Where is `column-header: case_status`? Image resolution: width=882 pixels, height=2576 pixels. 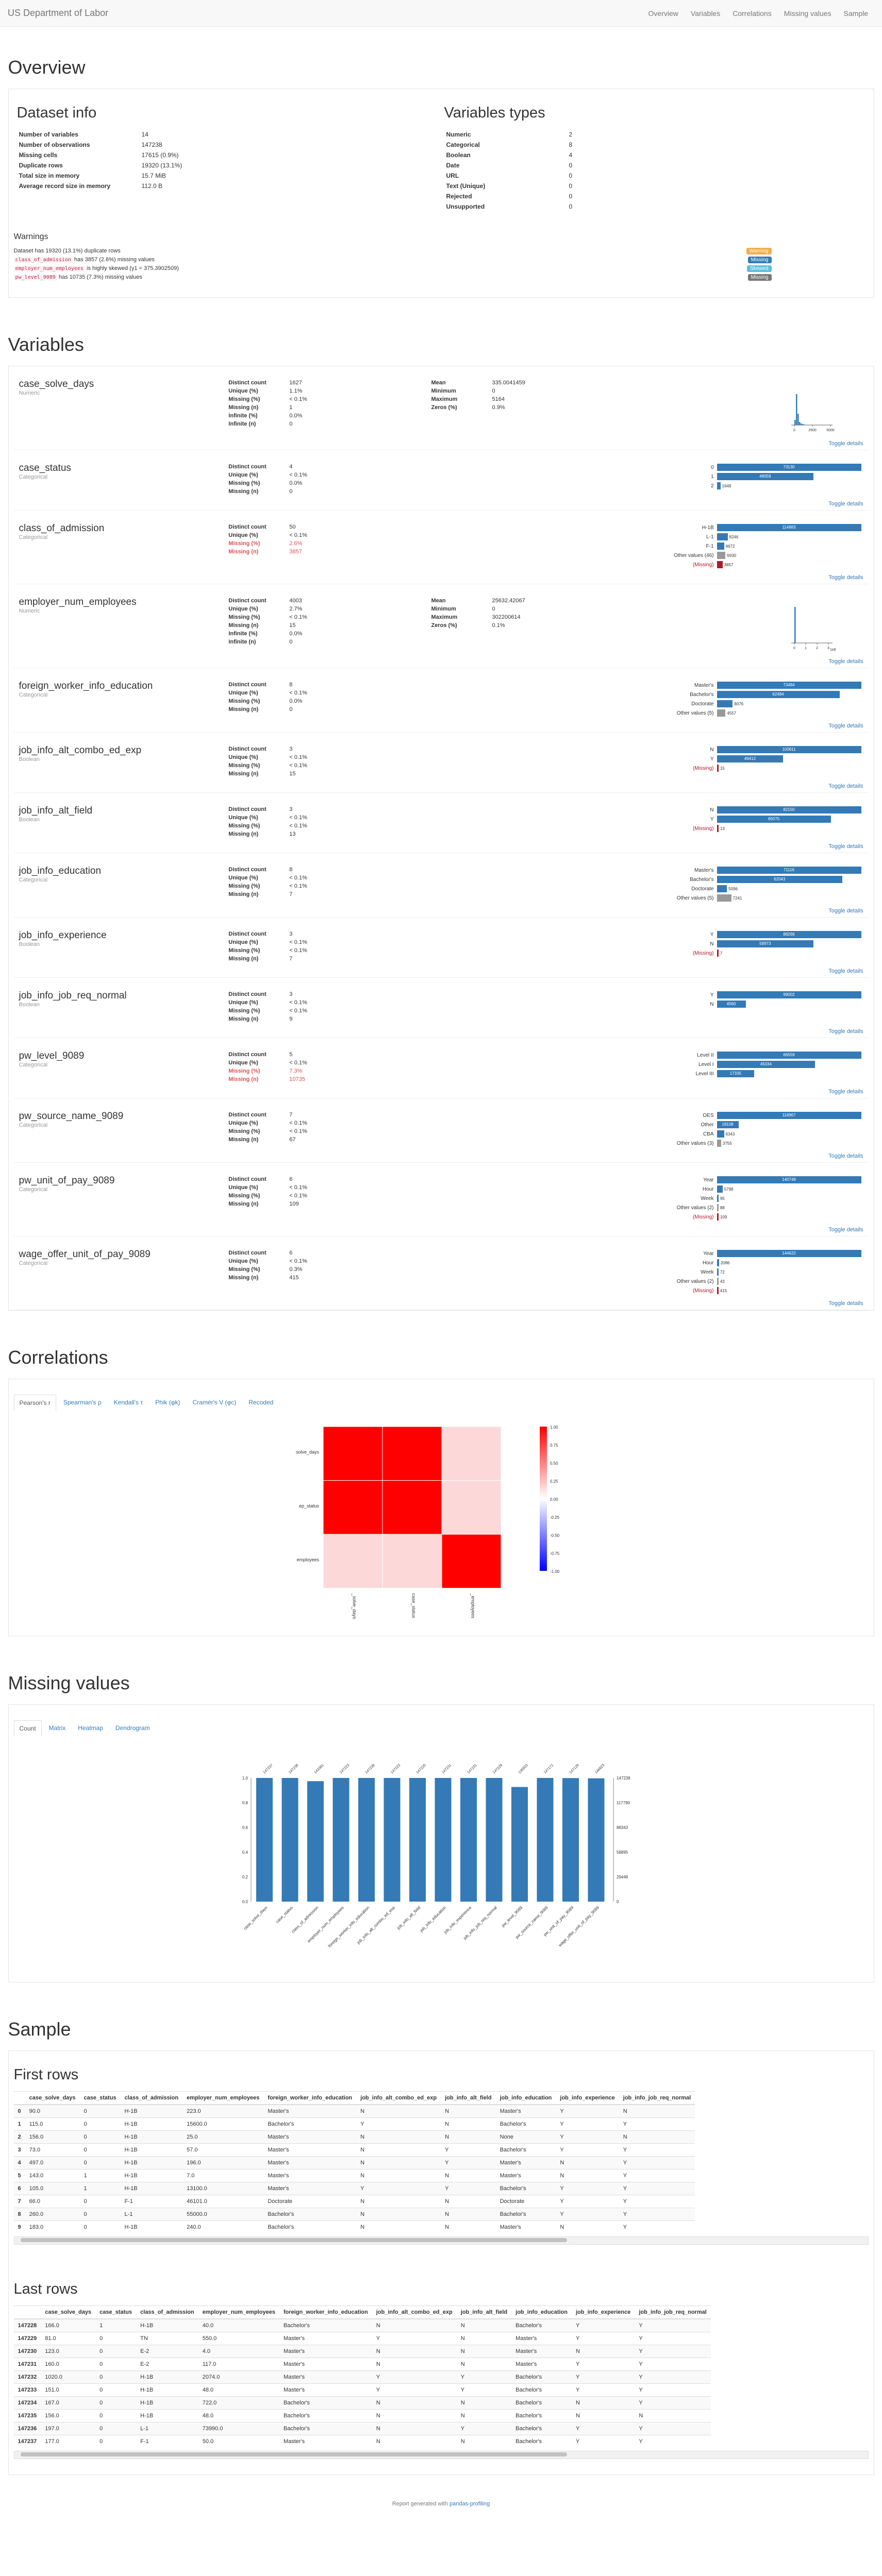 column-header: case_status is located at coordinates (116, 2312).